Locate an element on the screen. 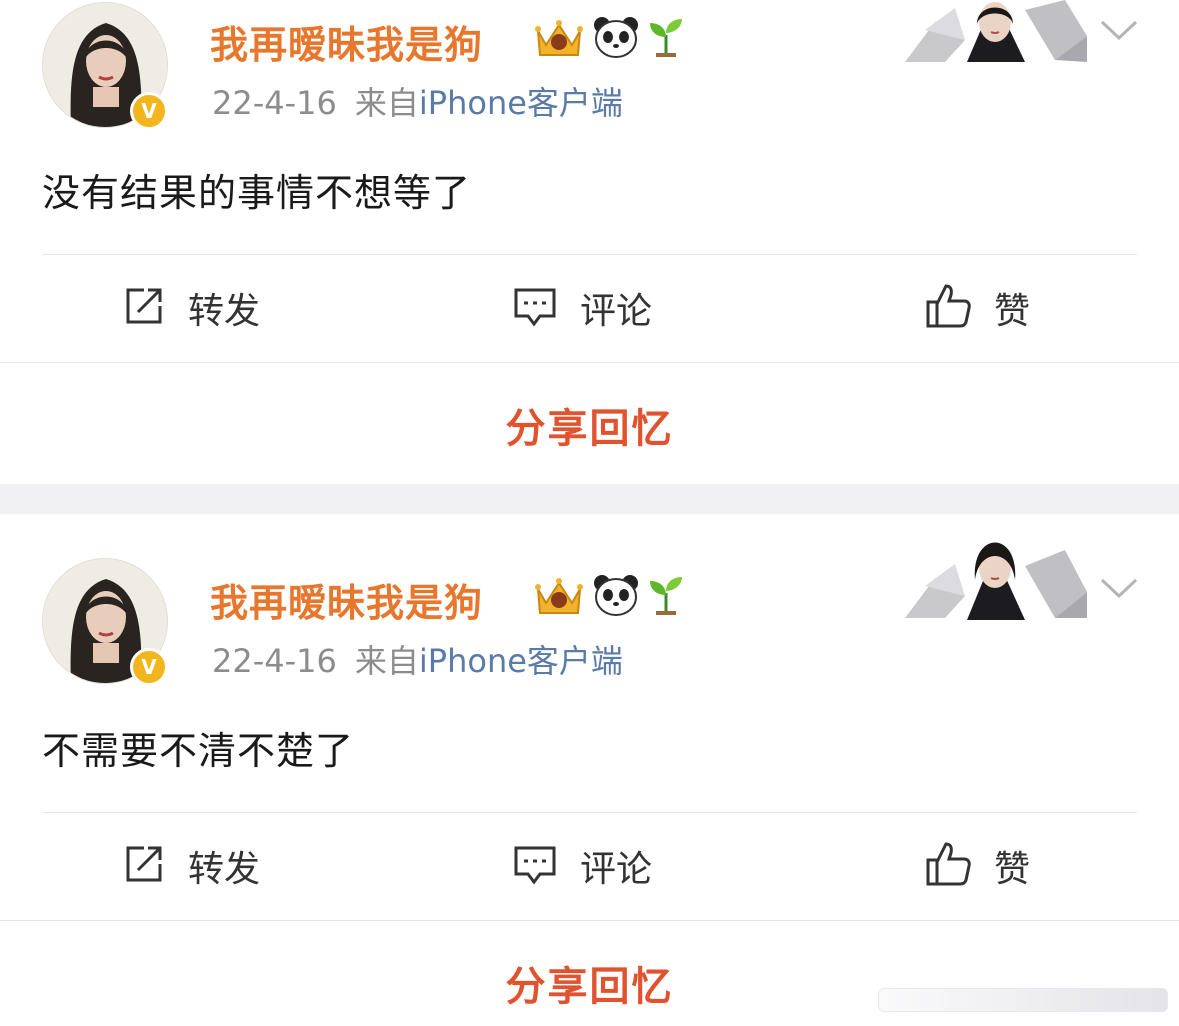 Image resolution: width=1179 pixels, height=1026 pixels. watermark is located at coordinates (1023, 1000).